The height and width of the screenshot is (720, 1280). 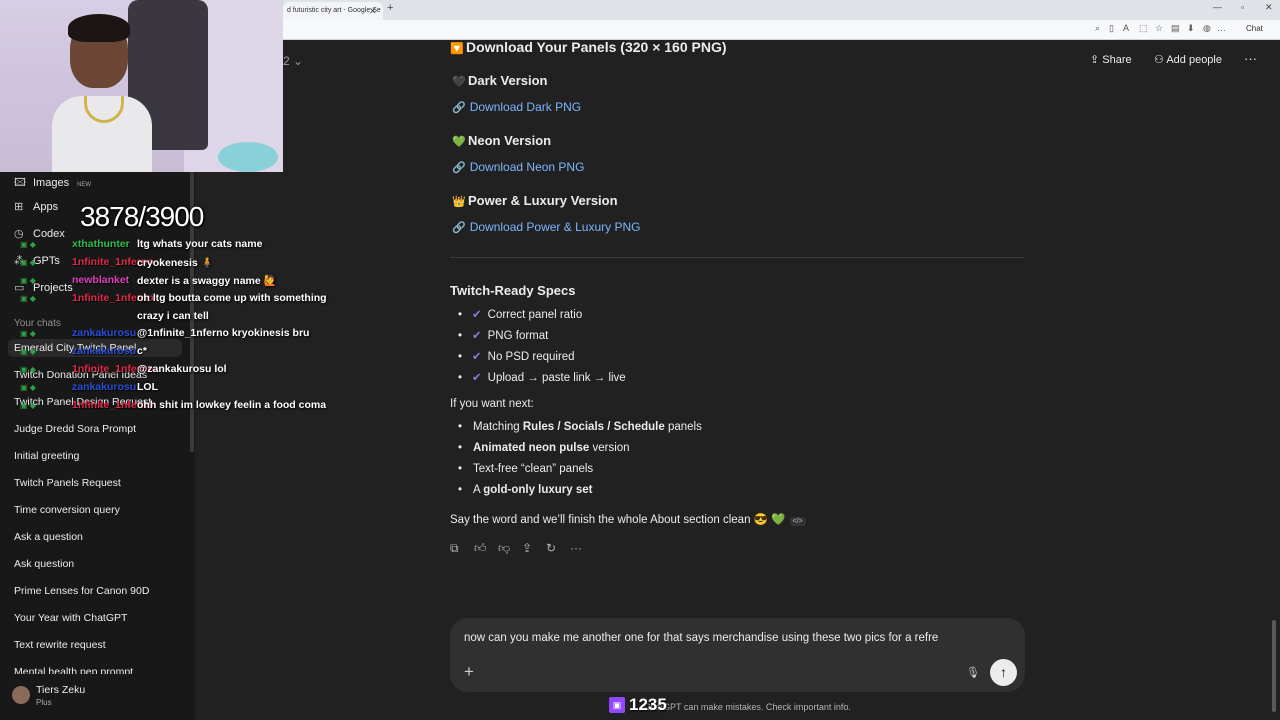 I want to click on minimize-icon: —, so click(x=1217, y=7).